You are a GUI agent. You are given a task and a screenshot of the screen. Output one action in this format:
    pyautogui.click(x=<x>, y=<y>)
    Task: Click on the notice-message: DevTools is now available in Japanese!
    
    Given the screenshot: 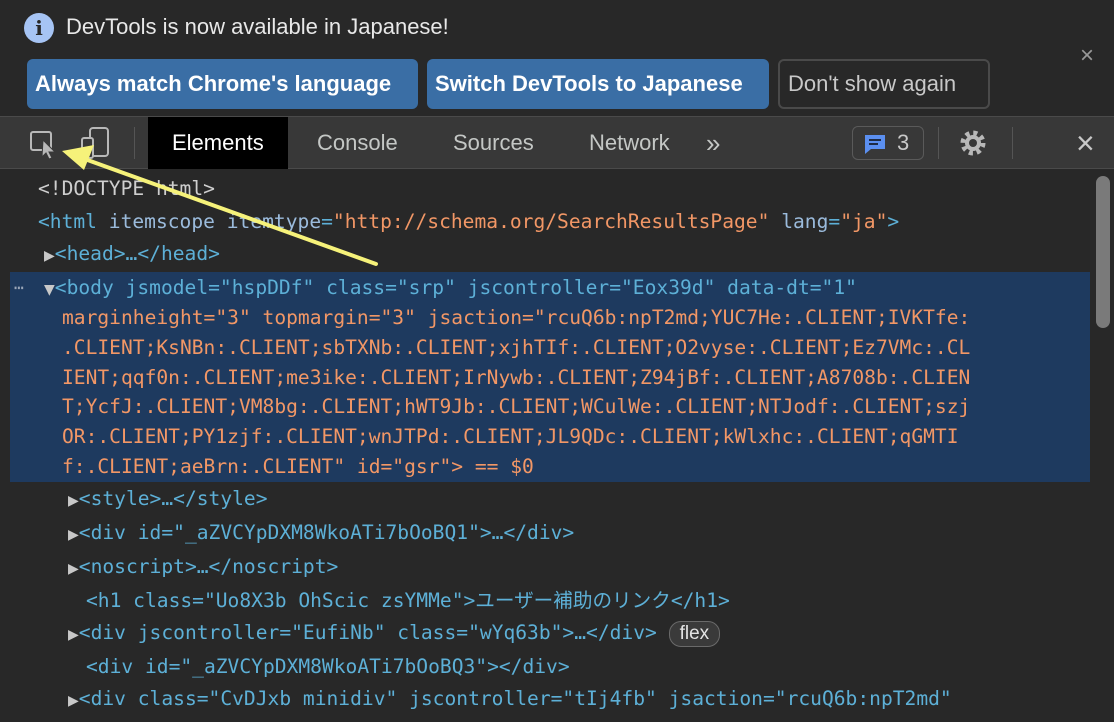 What is the action you would take?
    pyautogui.click(x=257, y=26)
    